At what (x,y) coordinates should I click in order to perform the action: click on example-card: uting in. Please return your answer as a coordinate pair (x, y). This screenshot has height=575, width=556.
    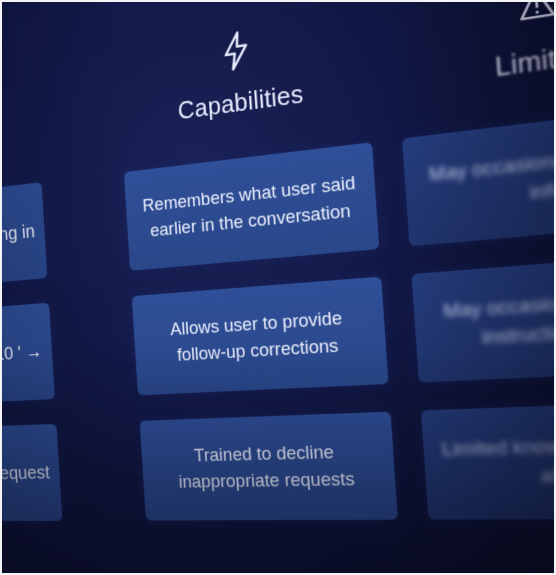
    Looking at the image, I should click on (24, 238).